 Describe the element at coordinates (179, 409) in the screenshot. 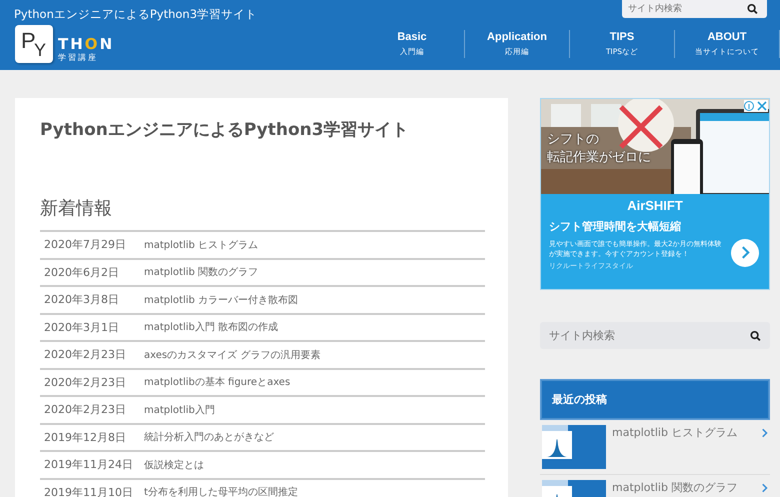

I see `news-link: matplotlib入門` at that location.